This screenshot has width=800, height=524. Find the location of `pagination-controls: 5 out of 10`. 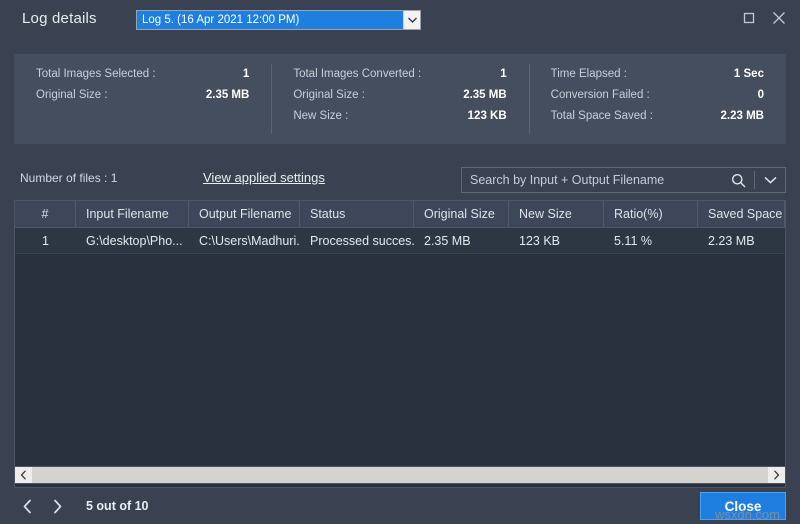

pagination-controls: 5 out of 10 is located at coordinates (81, 506).